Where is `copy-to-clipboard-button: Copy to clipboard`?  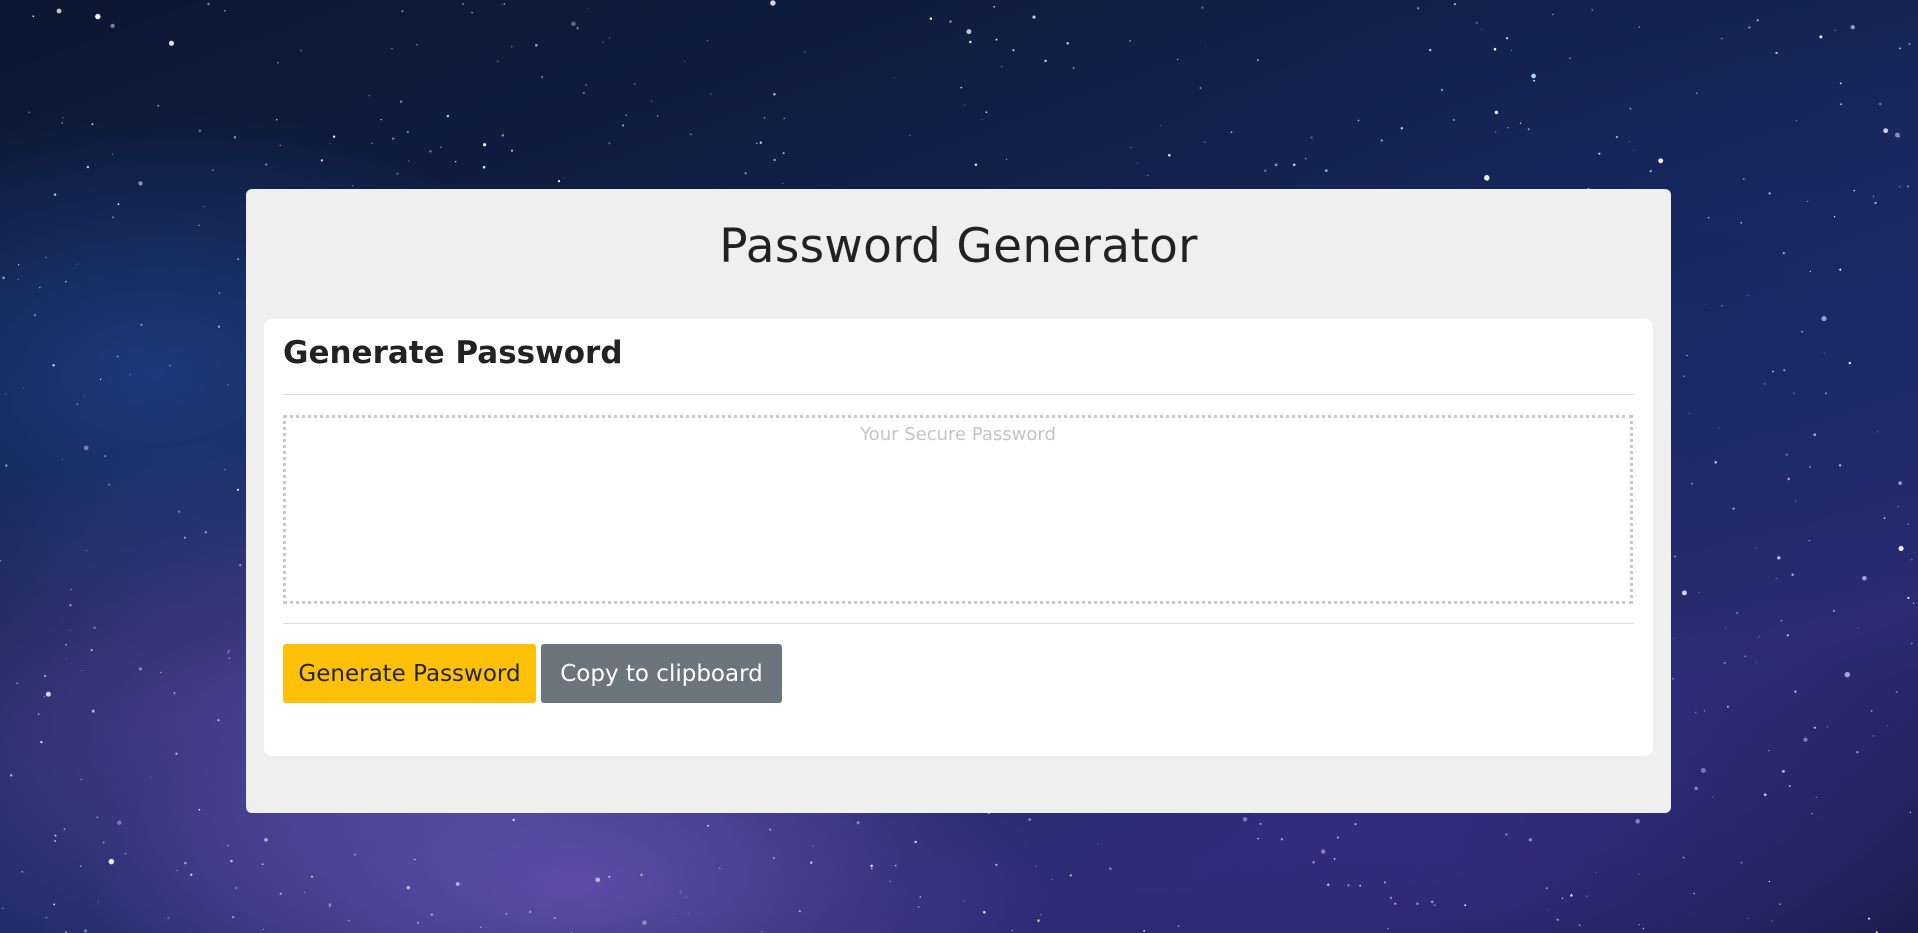 copy-to-clipboard-button: Copy to clipboard is located at coordinates (661, 673).